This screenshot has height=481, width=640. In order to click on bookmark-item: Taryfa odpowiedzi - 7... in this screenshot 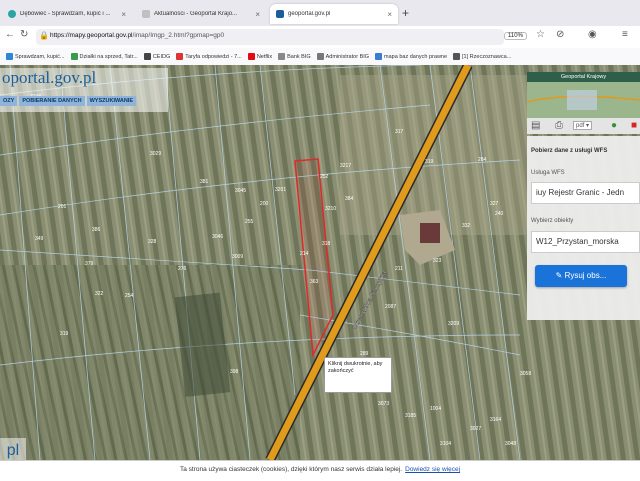, I will do `click(209, 56)`.